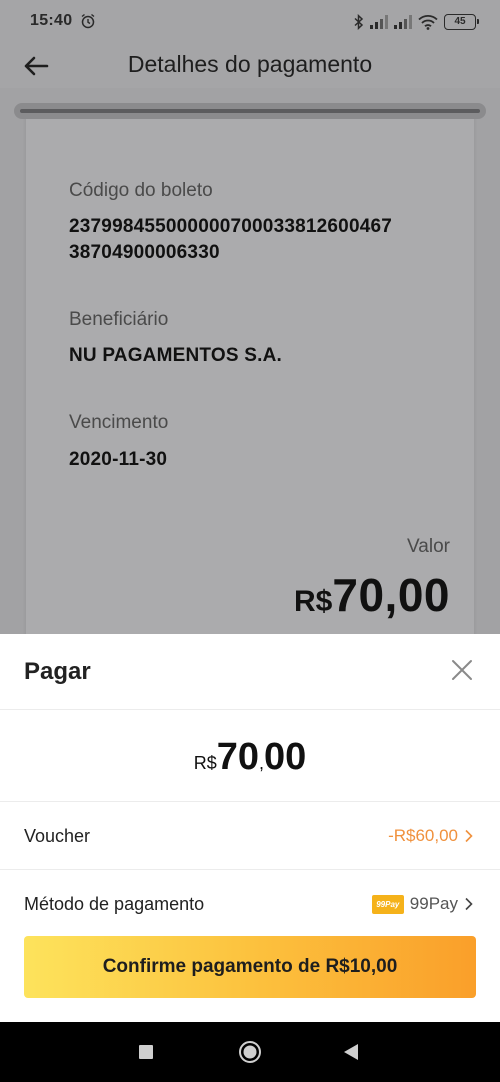  I want to click on close-icon, so click(462, 670).